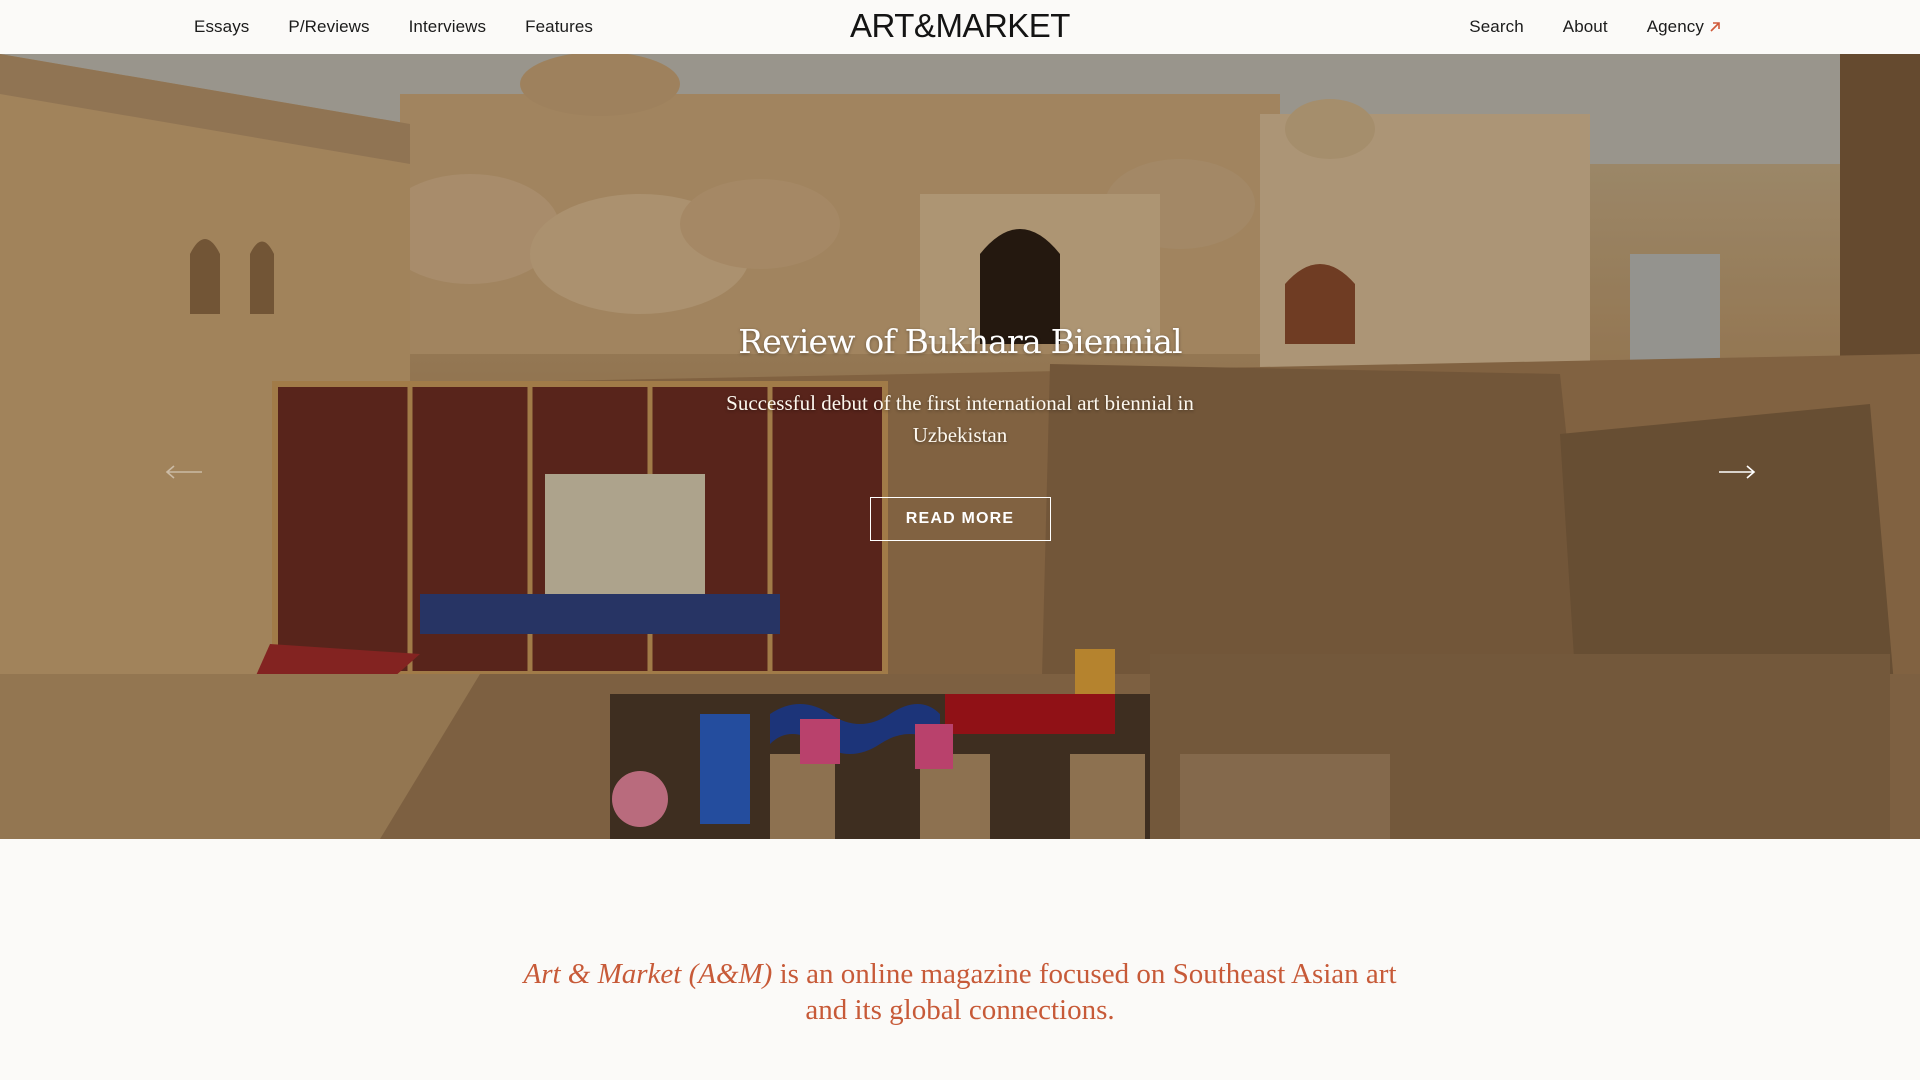 The image size is (1920, 1080). Describe the element at coordinates (1715, 27) in the screenshot. I see `external-arrow-icon` at that location.